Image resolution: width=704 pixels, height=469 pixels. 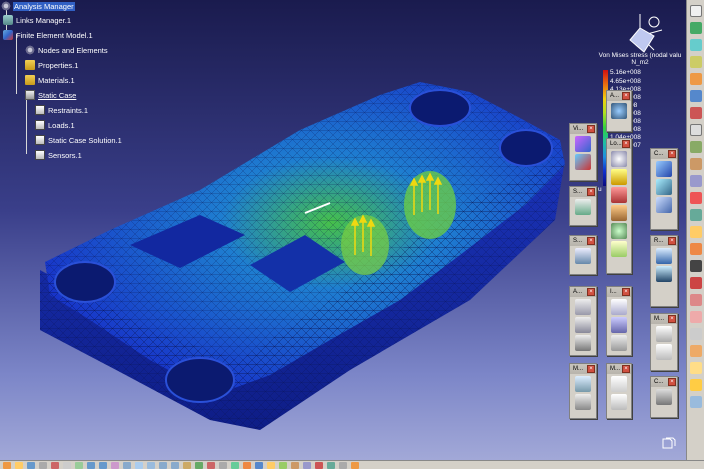 What do you see at coordinates (695, 79) in the screenshot?
I see `fillet-icon` at bounding box center [695, 79].